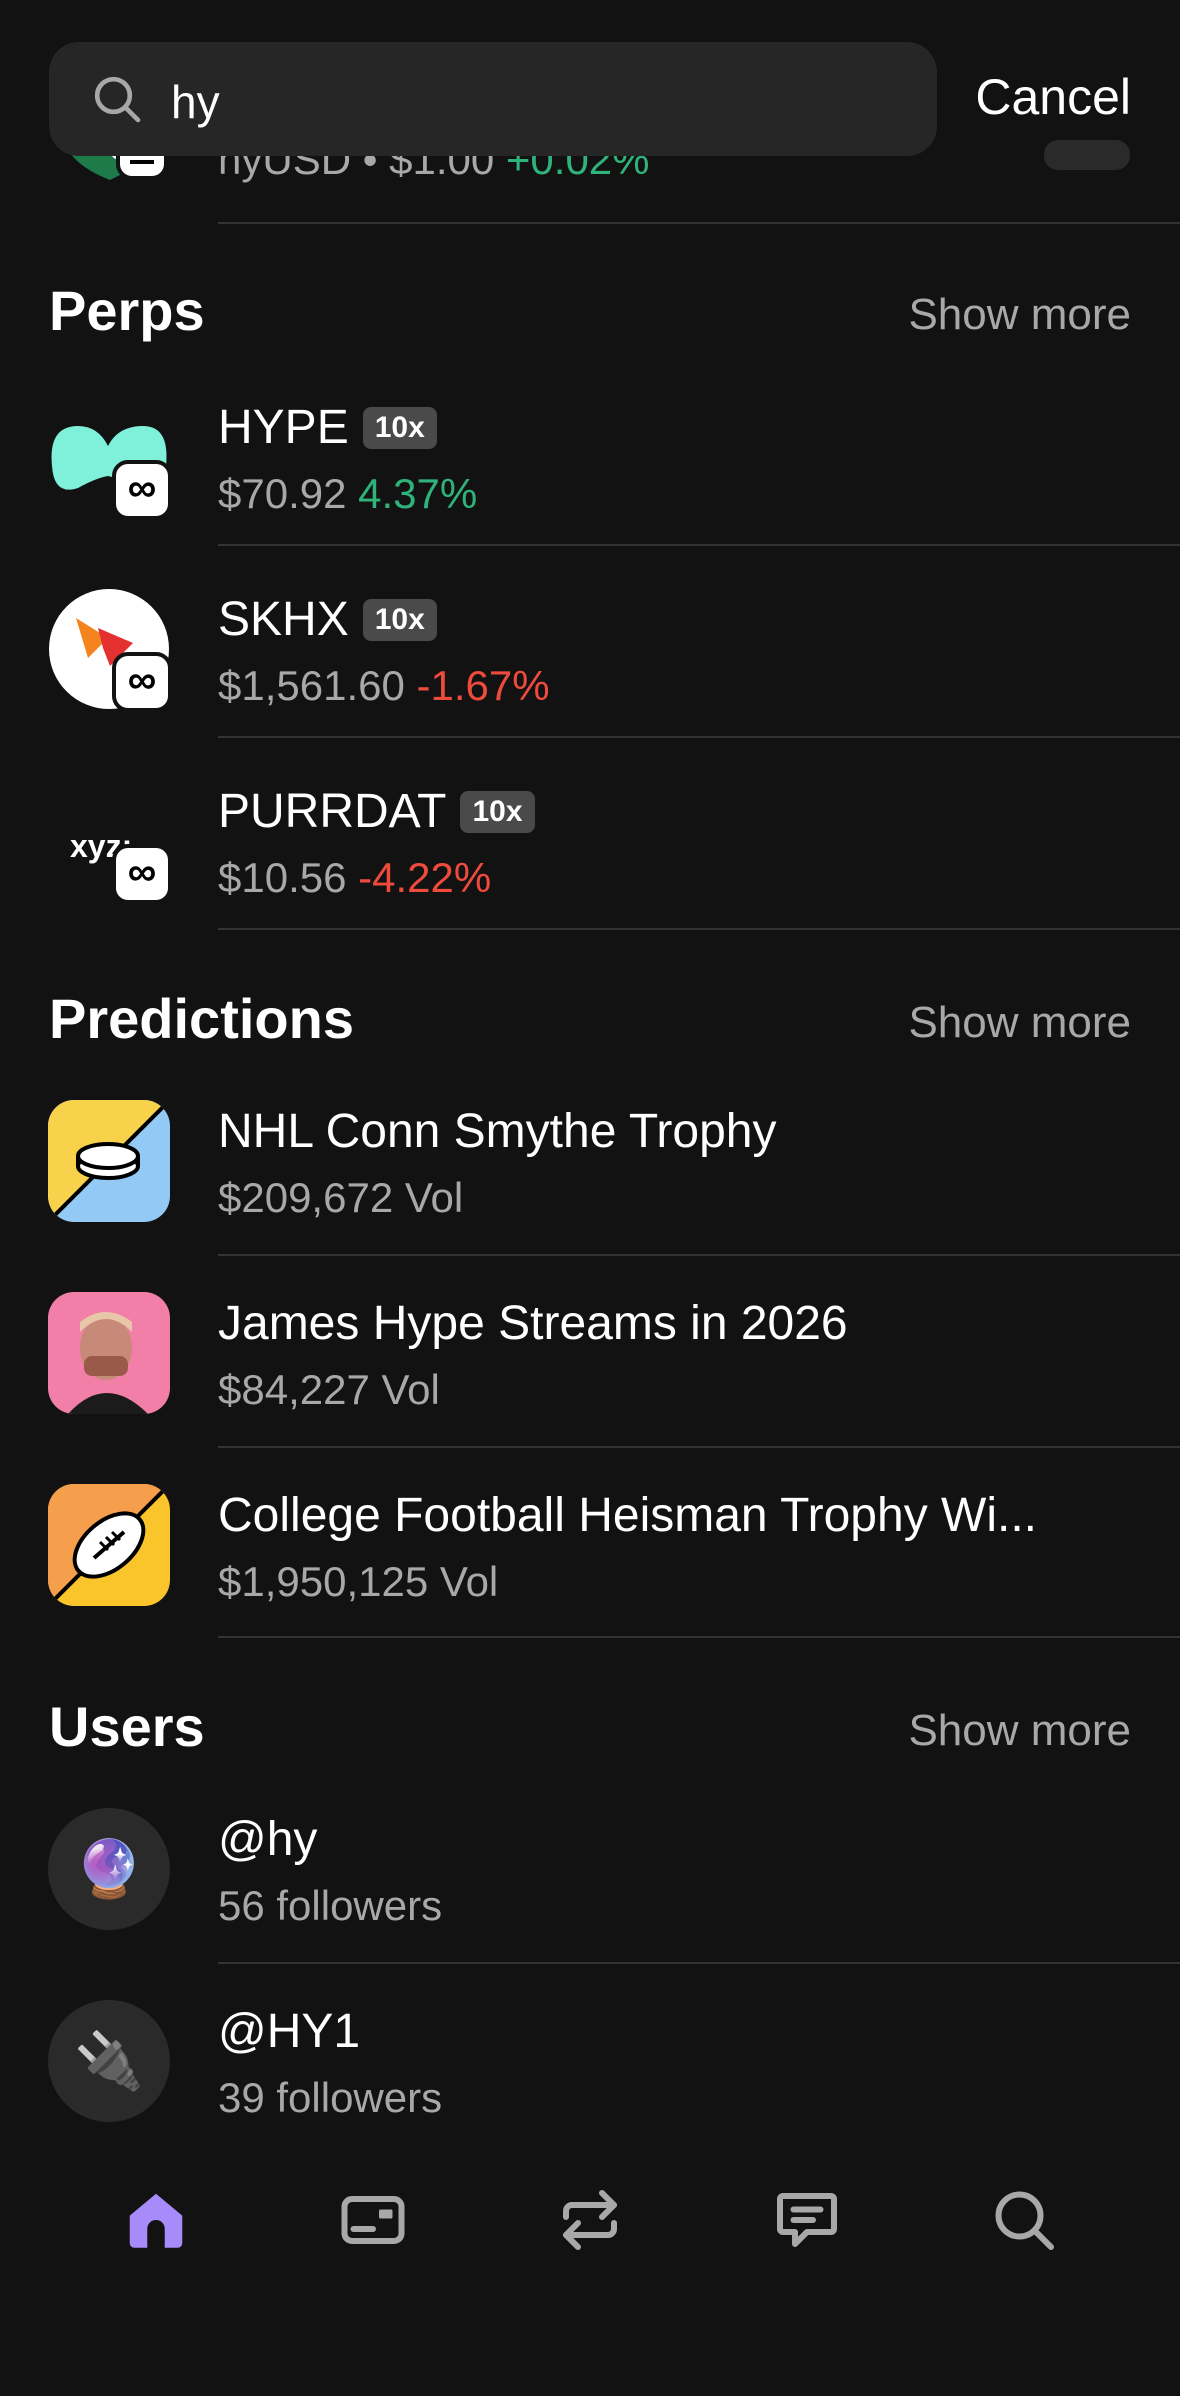 This screenshot has width=1180, height=2396. I want to click on wallet-icon, so click(373, 2220).